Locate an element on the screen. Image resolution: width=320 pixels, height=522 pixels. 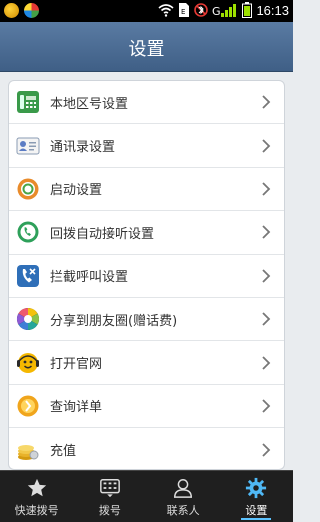
nav-label: 拨号 is located at coordinates (109, 510).